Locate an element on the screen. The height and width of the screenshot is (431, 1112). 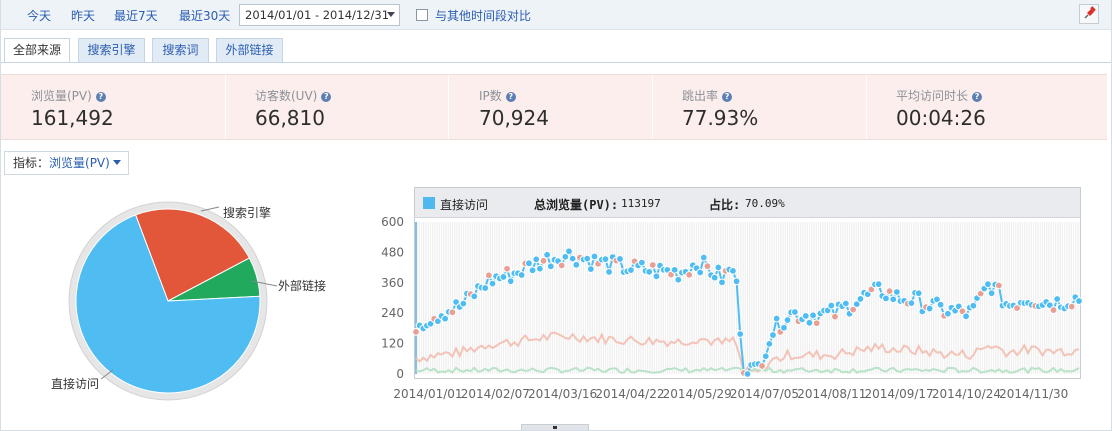
range-last-30-days-button: 最近30天 is located at coordinates (204, 15).